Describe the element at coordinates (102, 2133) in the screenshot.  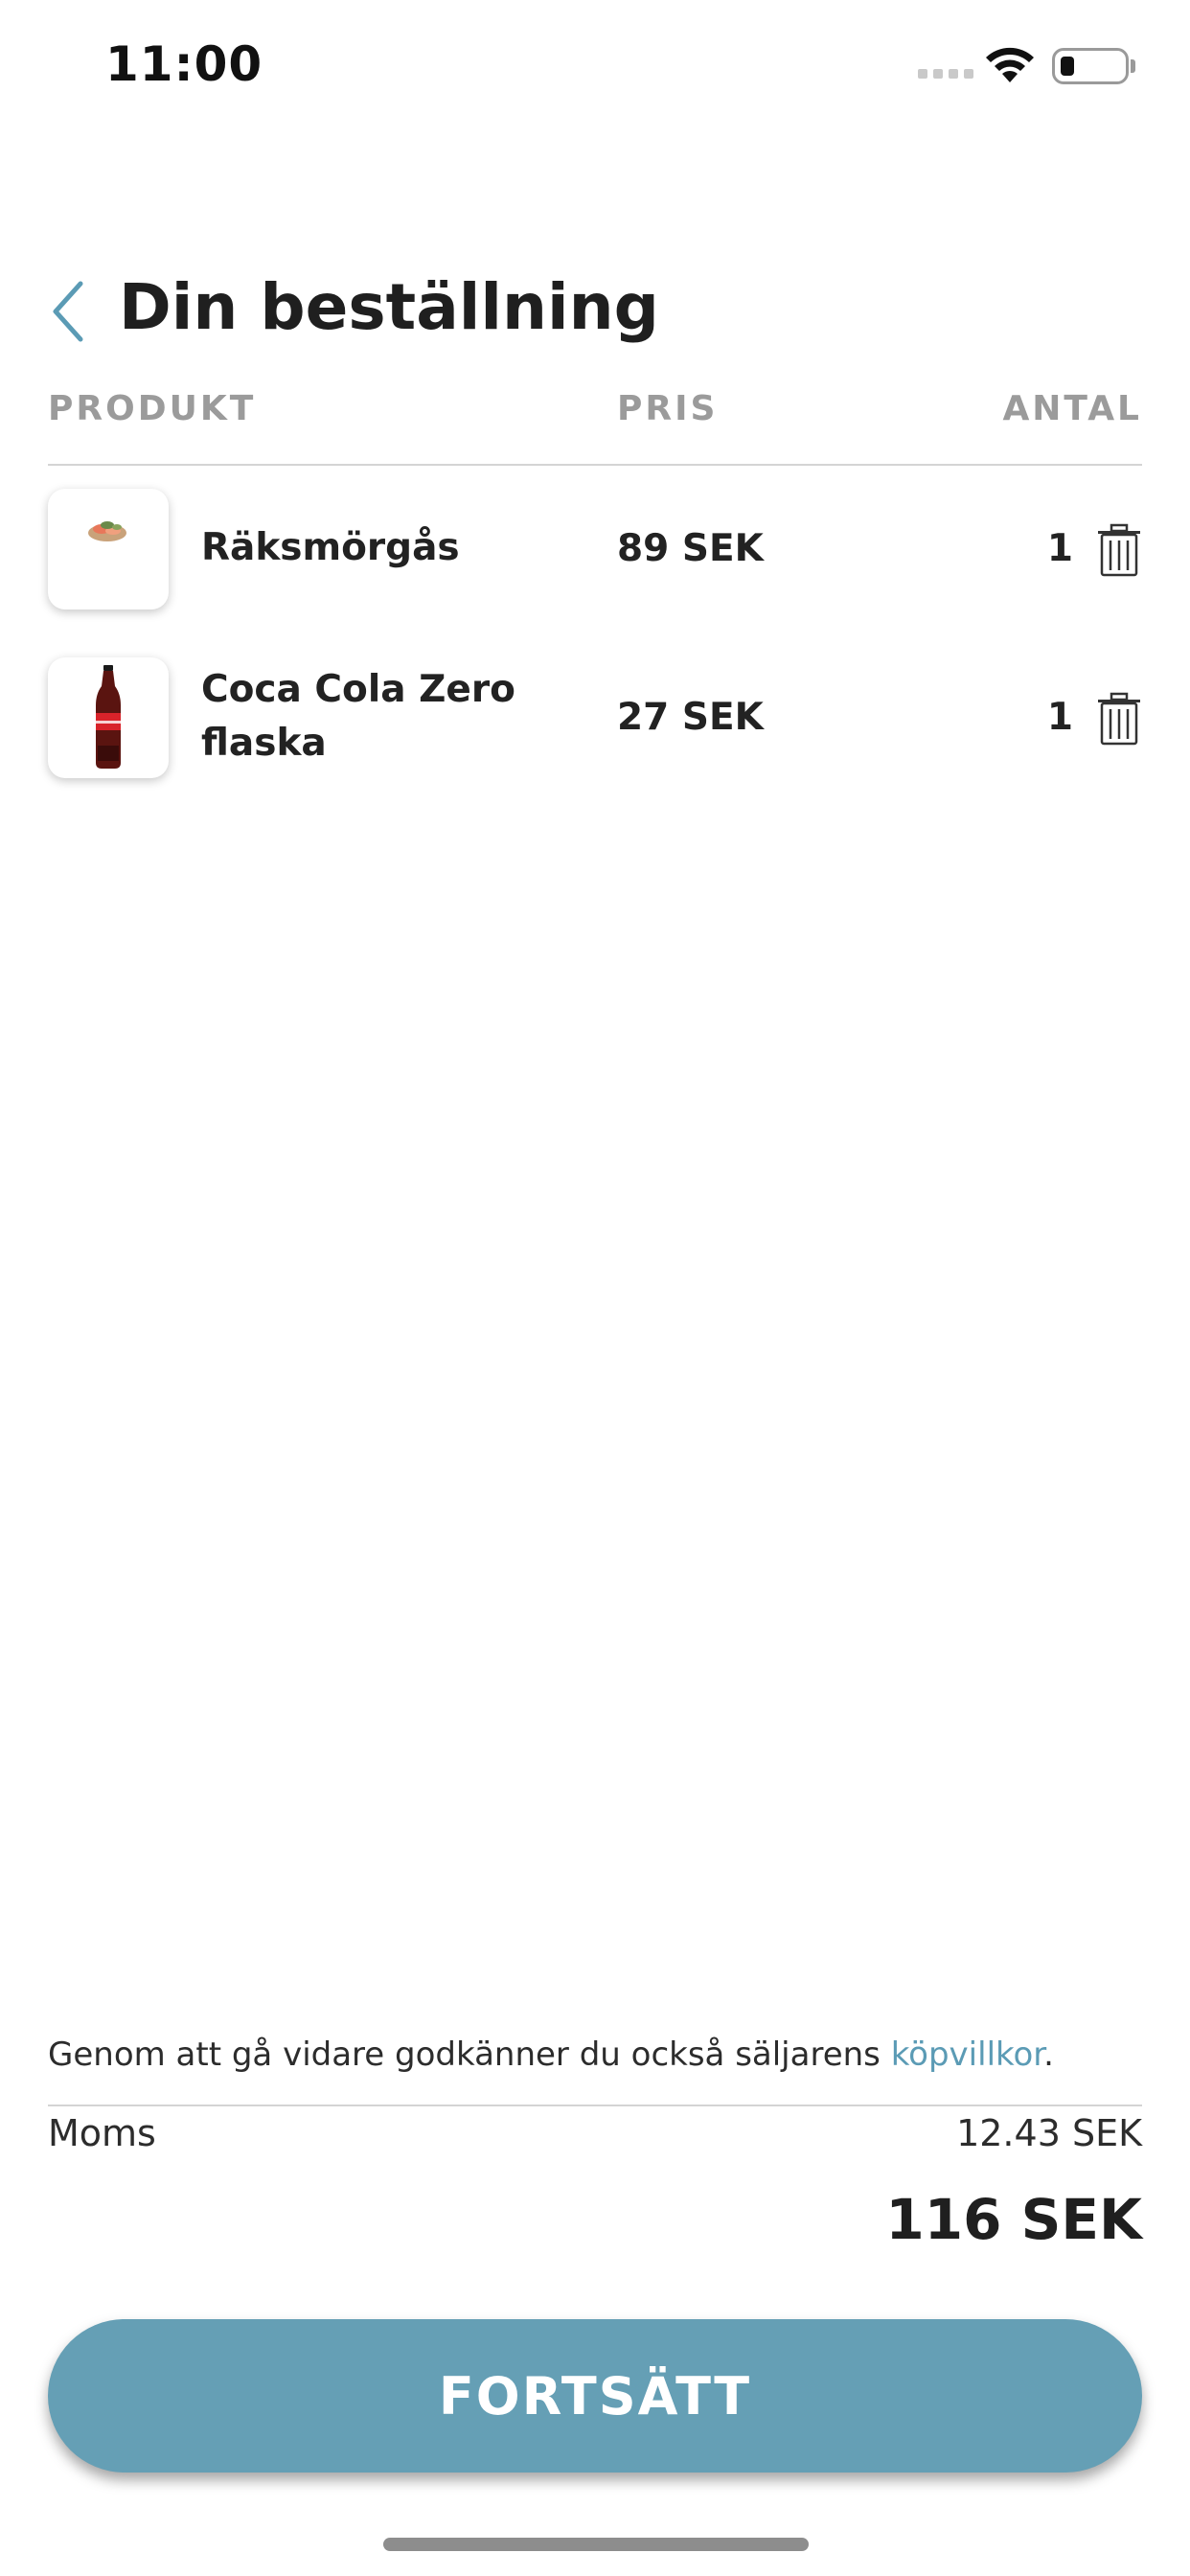
I see `vat-label: Moms` at that location.